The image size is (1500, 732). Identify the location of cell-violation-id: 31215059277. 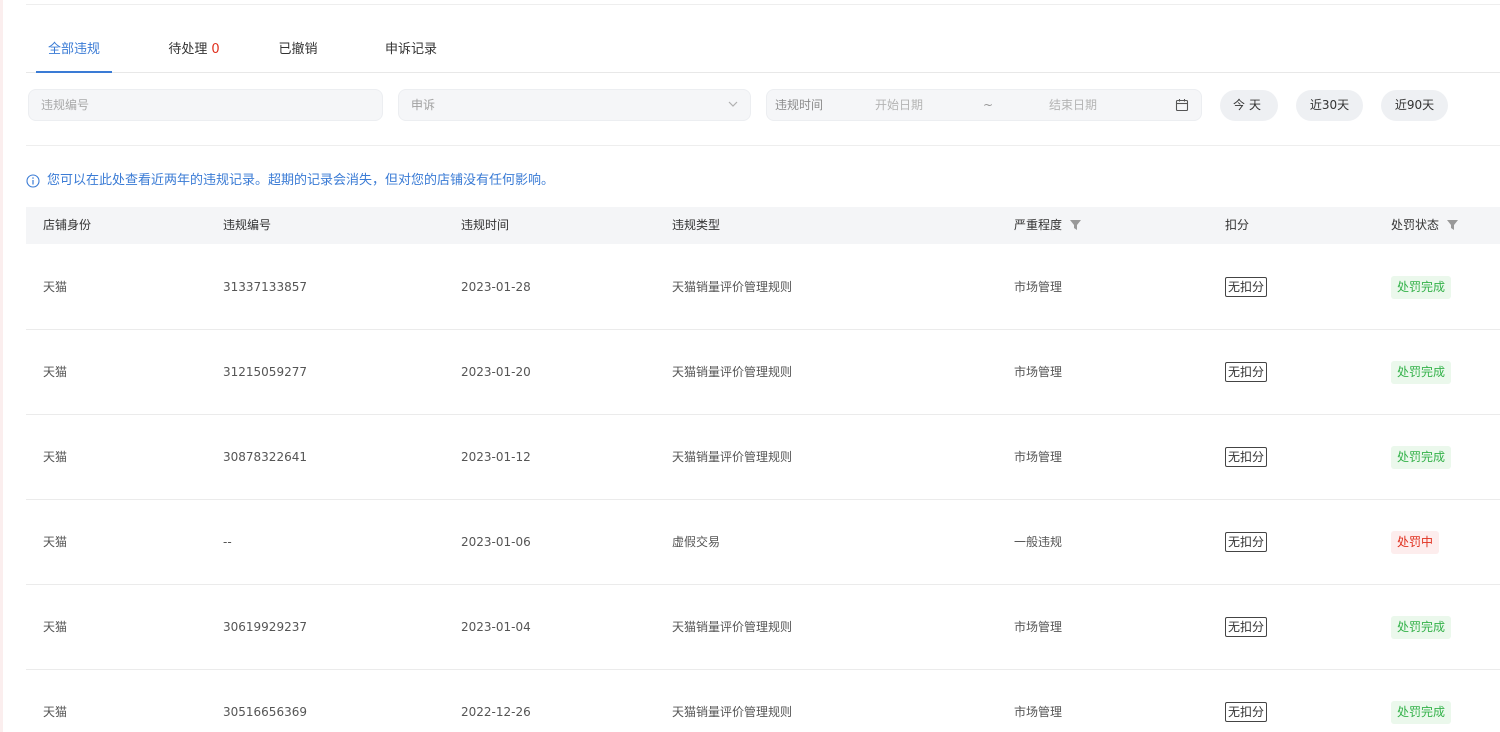
(265, 372).